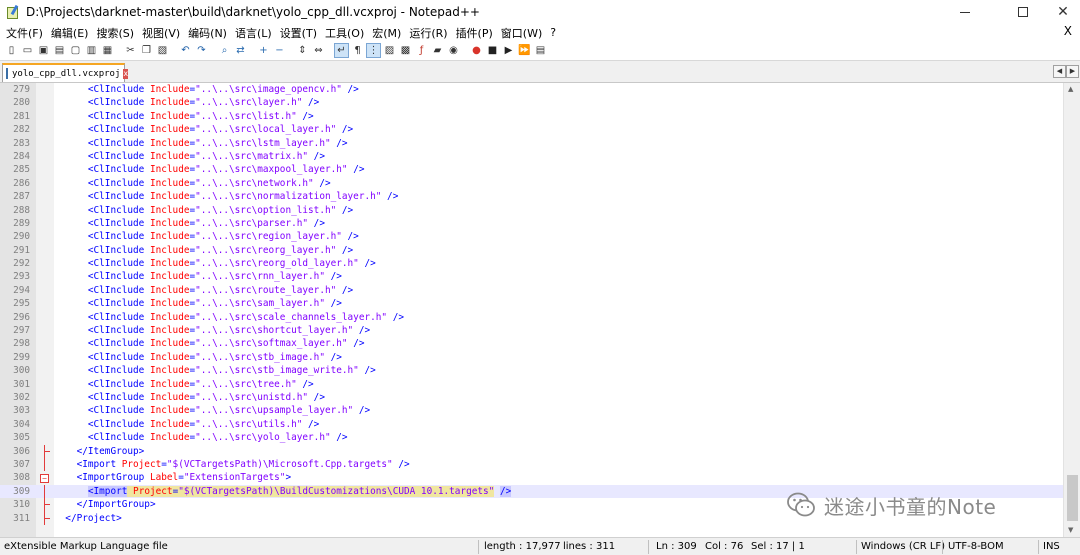  I want to click on menu-item: 搜索(S), so click(117, 33).